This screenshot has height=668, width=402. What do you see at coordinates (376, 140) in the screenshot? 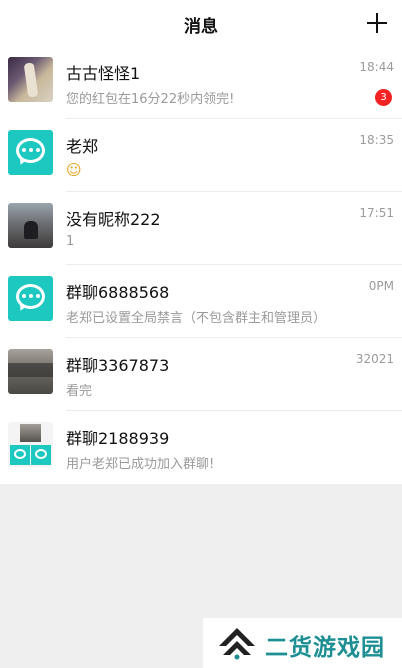
I see `conversation-time: 18:35` at bounding box center [376, 140].